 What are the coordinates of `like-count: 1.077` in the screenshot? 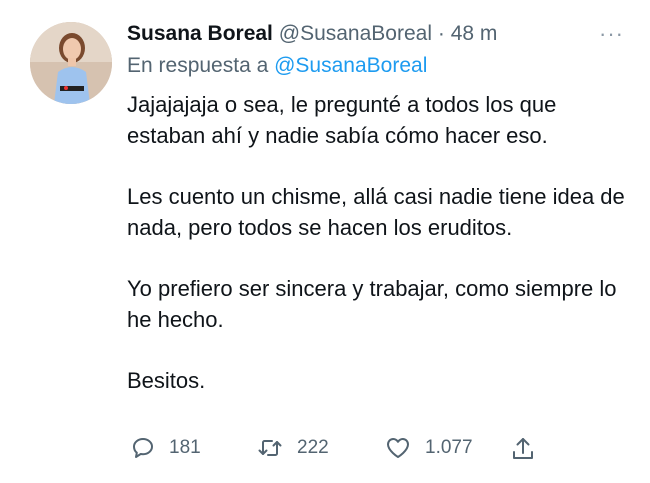 It's located at (449, 447).